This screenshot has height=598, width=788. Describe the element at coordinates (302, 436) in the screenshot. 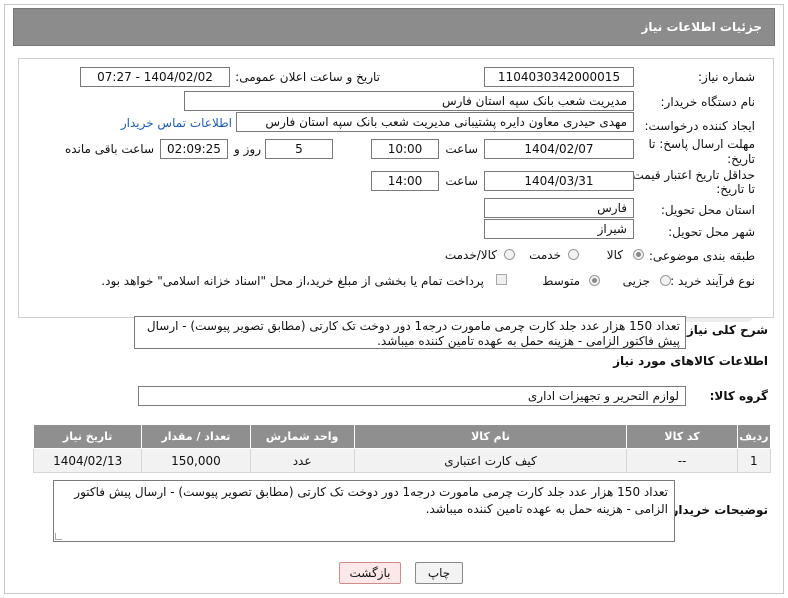

I see `col-unit: واحد شمارش` at that location.